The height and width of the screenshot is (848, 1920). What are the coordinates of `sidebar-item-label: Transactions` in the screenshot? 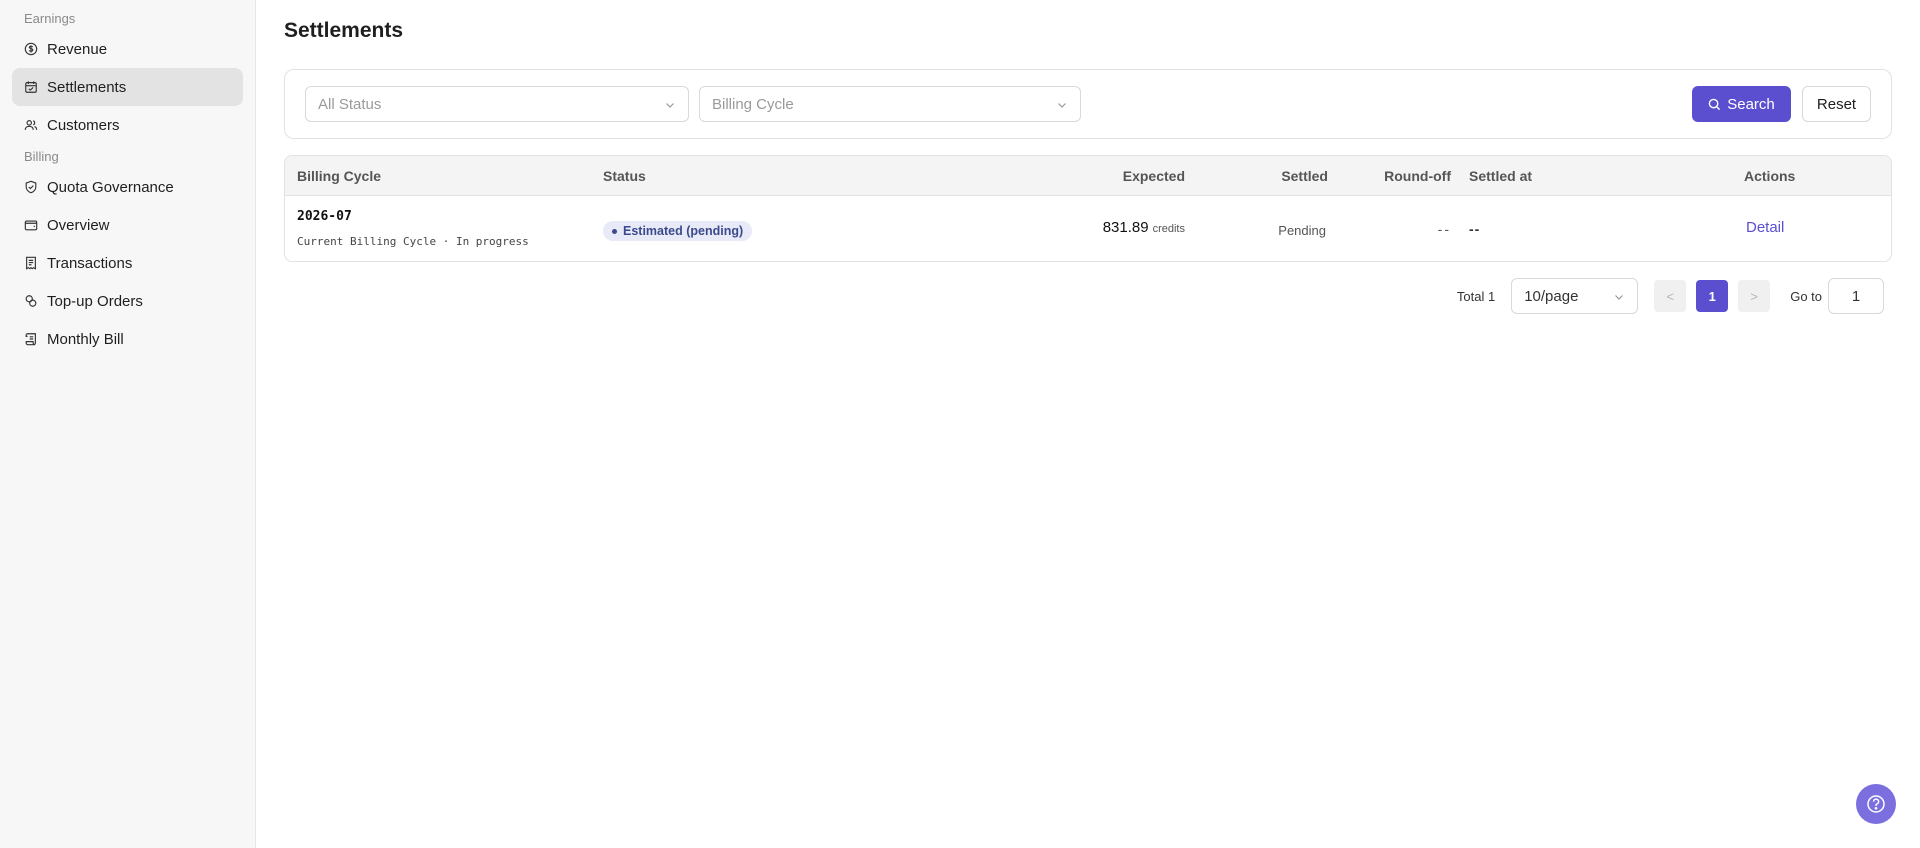 It's located at (90, 263).